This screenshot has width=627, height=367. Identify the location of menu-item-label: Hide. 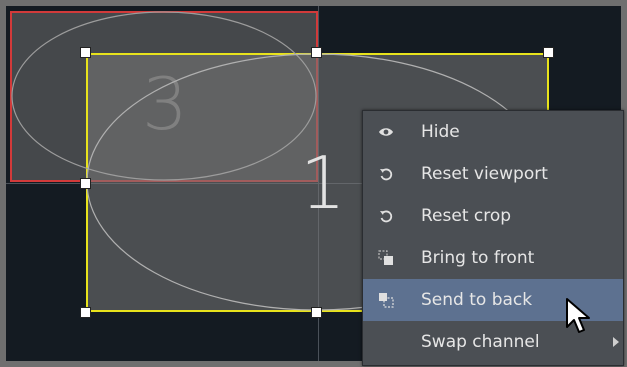
(440, 132).